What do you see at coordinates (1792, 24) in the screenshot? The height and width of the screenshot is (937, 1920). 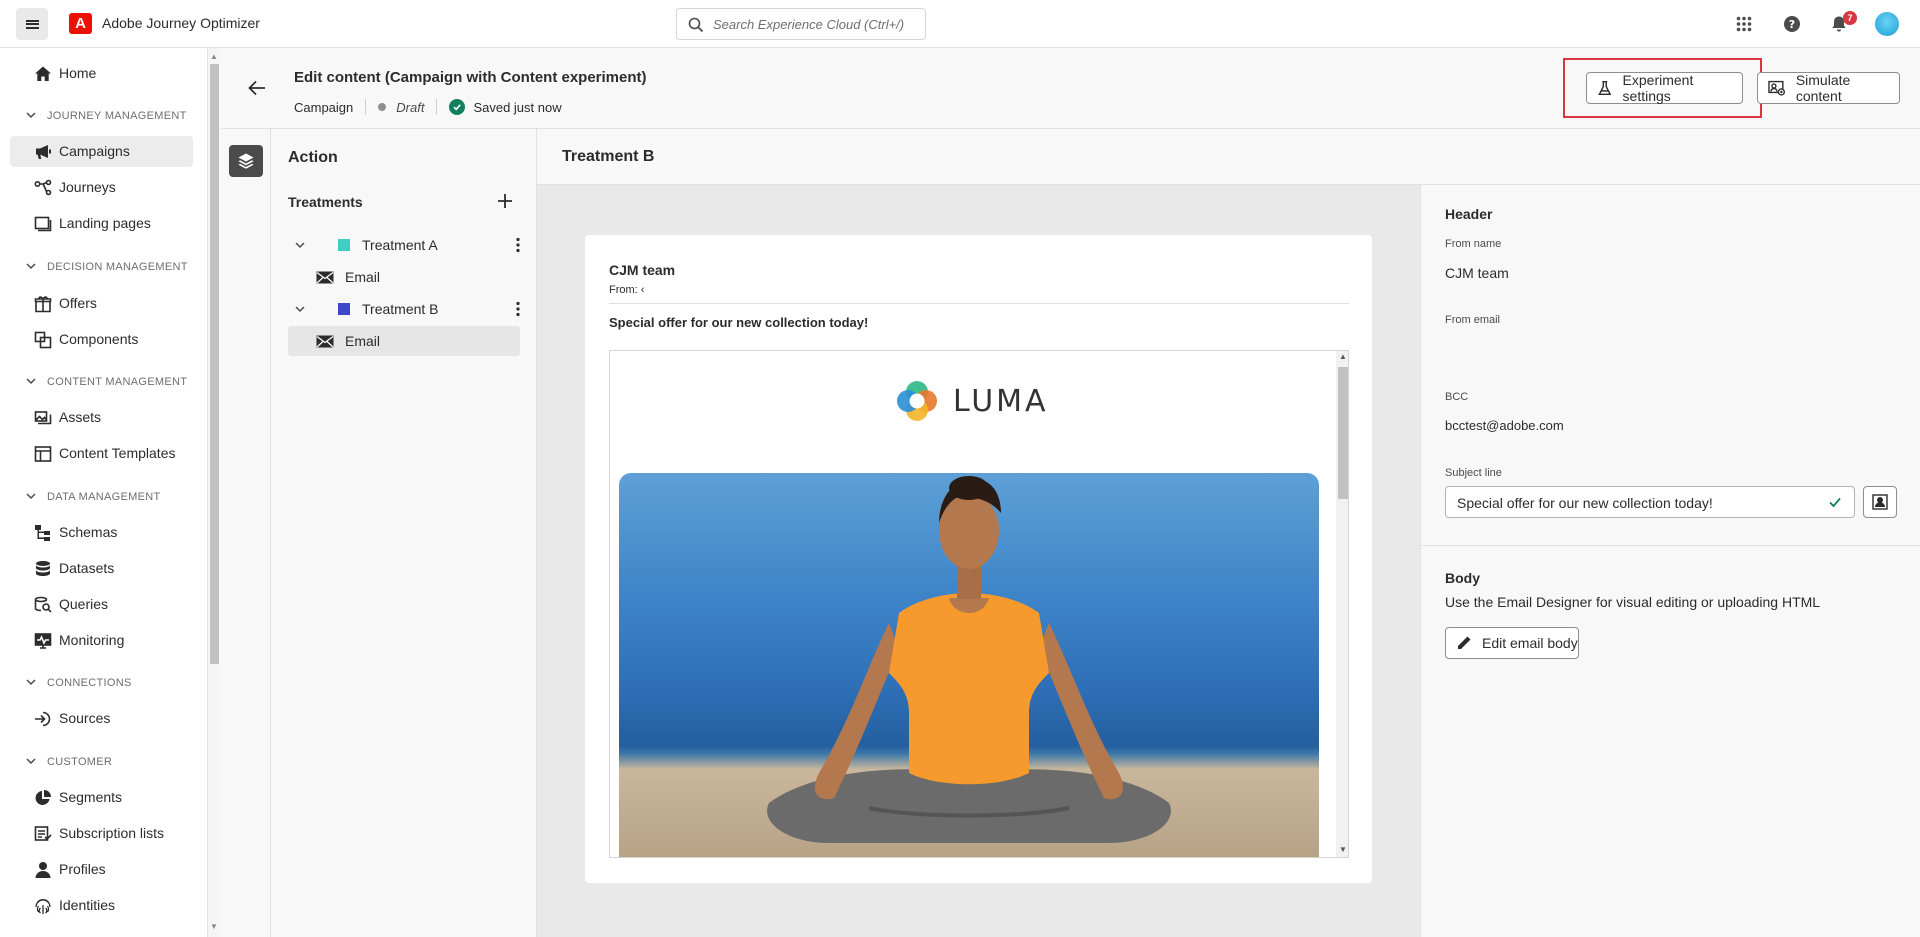 I see `help-icon: ?` at bounding box center [1792, 24].